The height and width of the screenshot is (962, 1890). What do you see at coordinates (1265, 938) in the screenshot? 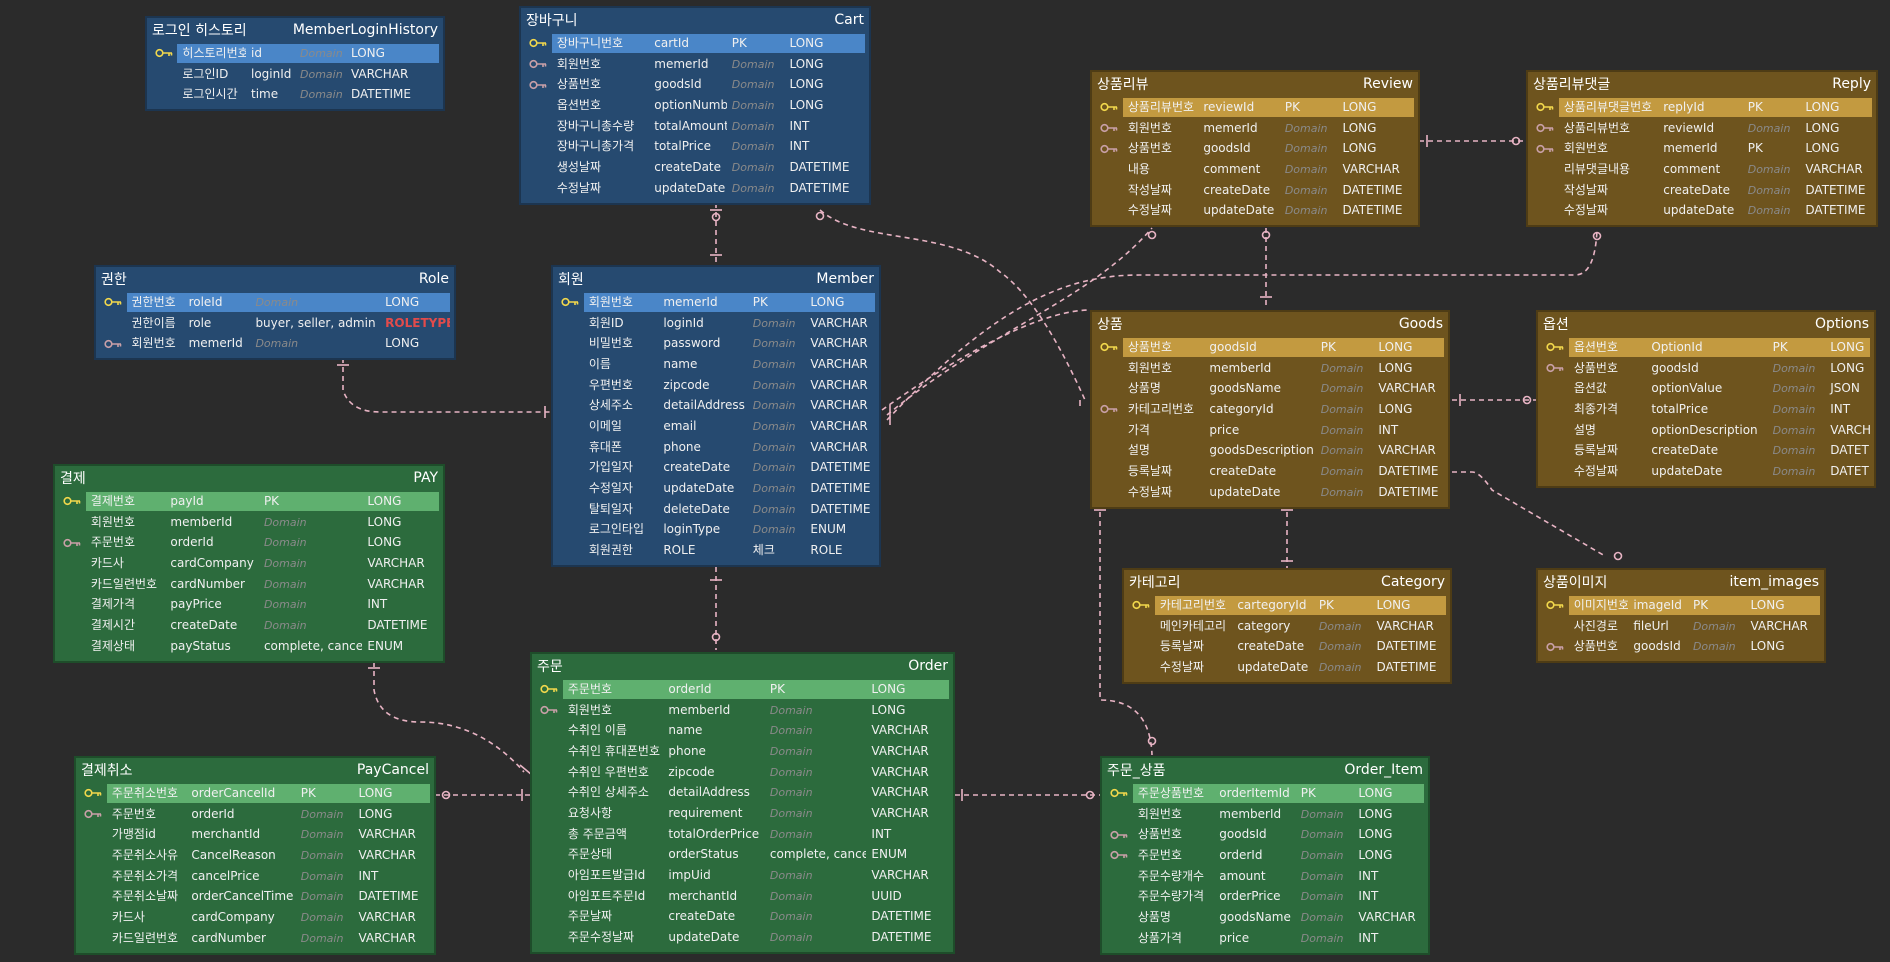
I see `attribute-row: 상품가격 price Domain INT` at bounding box center [1265, 938].